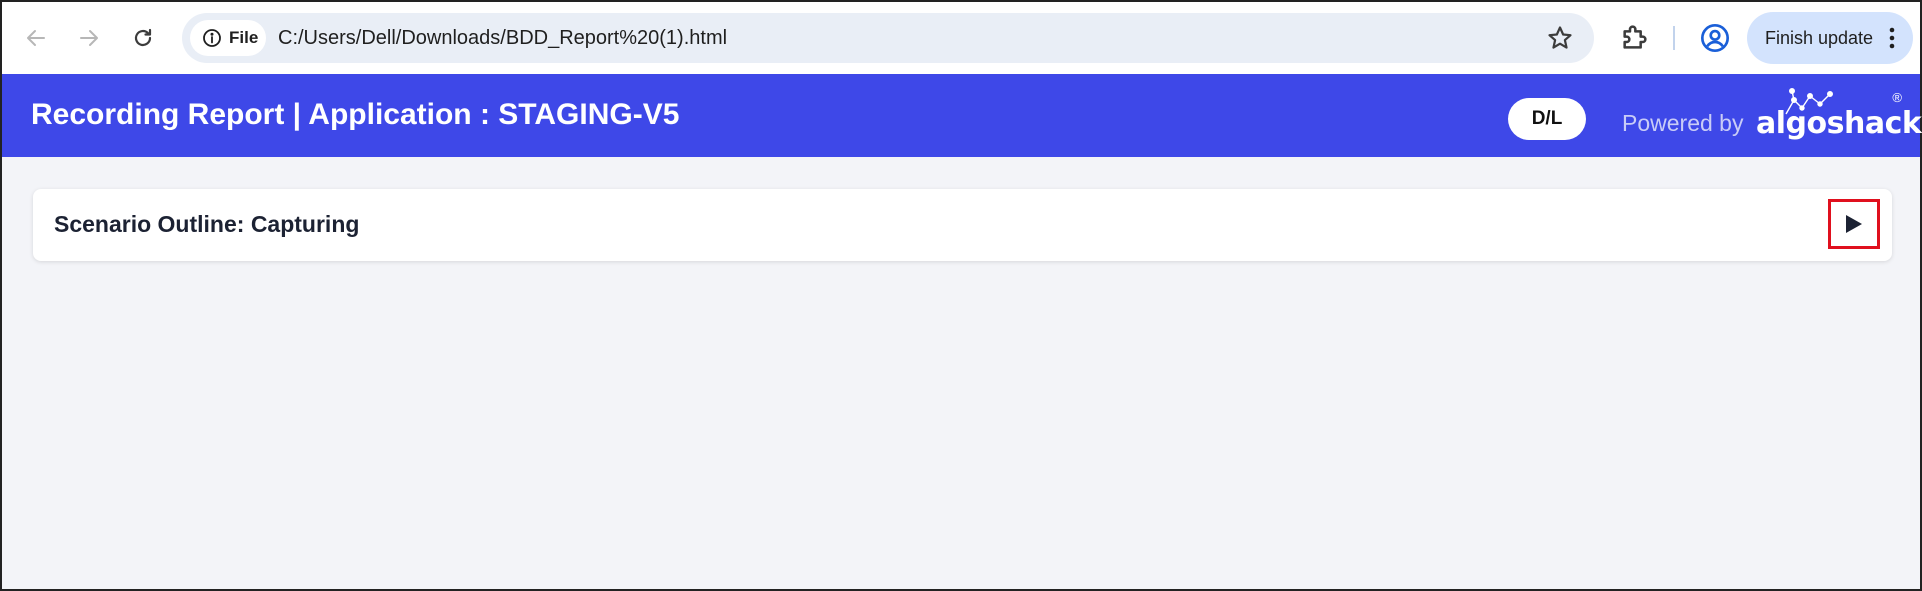  Describe the element at coordinates (1674, 38) in the screenshot. I see `toolbar-divider` at that location.